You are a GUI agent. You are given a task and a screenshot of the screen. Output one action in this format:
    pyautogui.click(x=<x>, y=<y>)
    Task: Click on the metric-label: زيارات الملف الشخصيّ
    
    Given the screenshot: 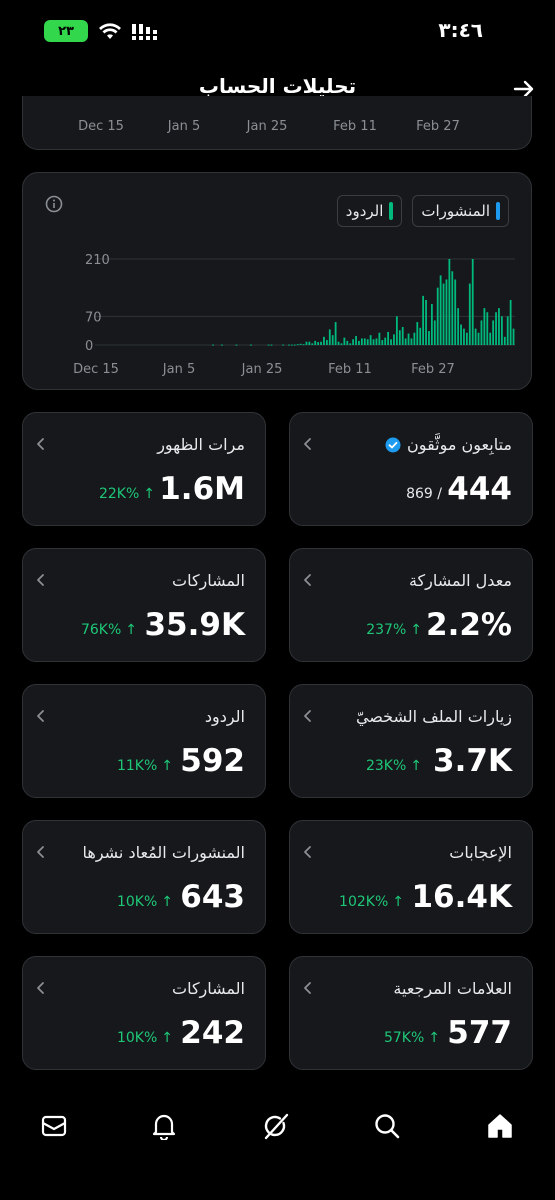 What is the action you would take?
    pyautogui.click(x=434, y=716)
    